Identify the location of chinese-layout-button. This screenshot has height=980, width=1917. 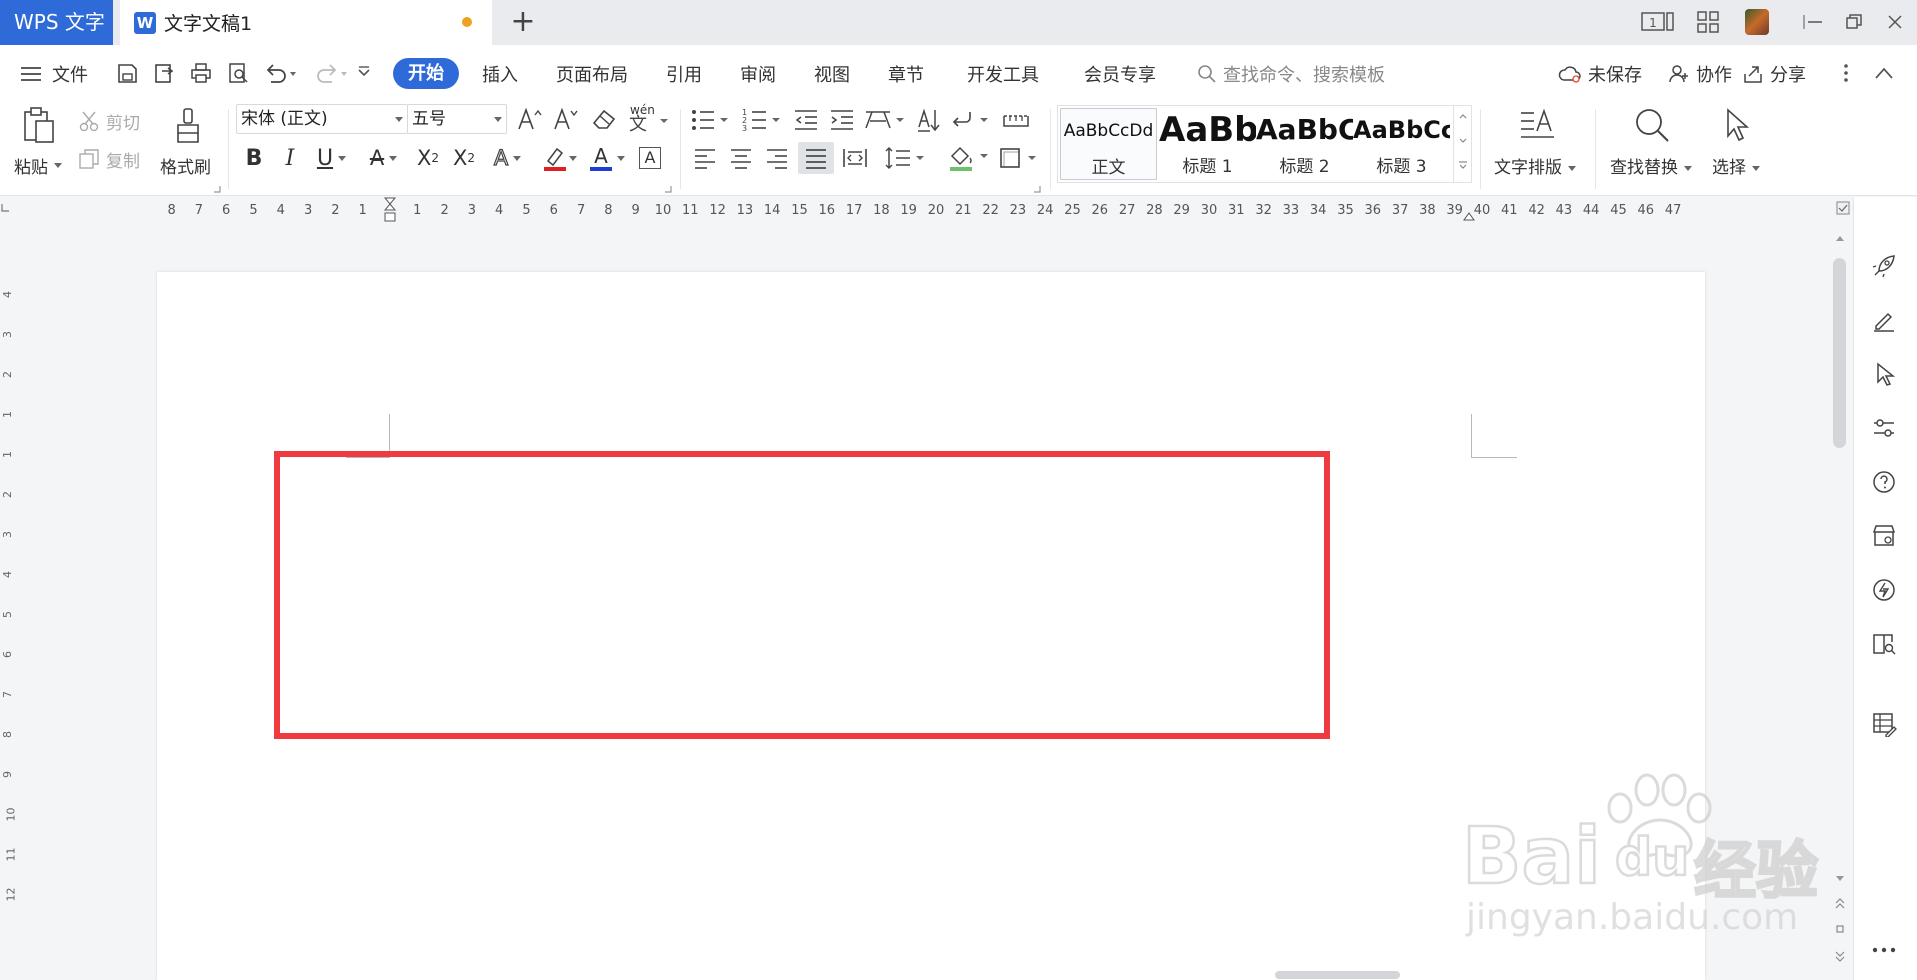
(886, 120).